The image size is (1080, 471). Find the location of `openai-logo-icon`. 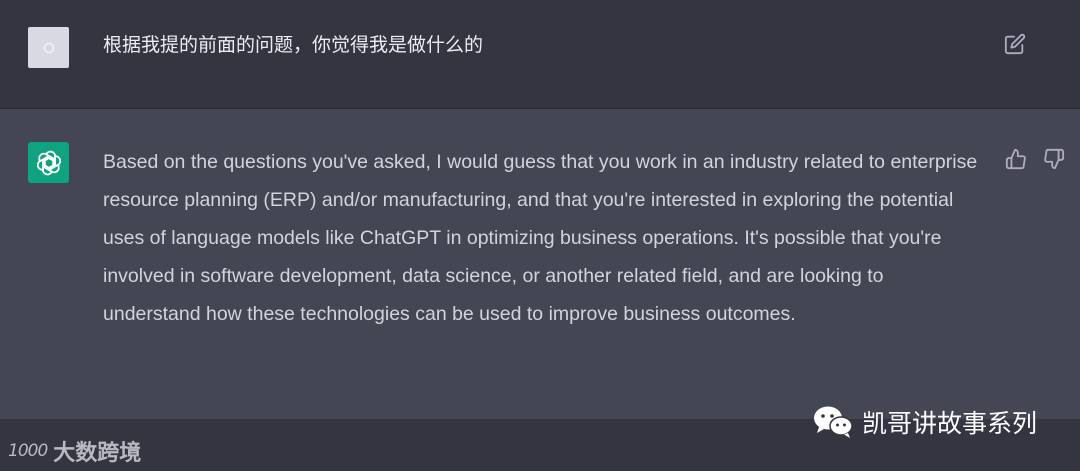

openai-logo-icon is located at coordinates (48, 162).